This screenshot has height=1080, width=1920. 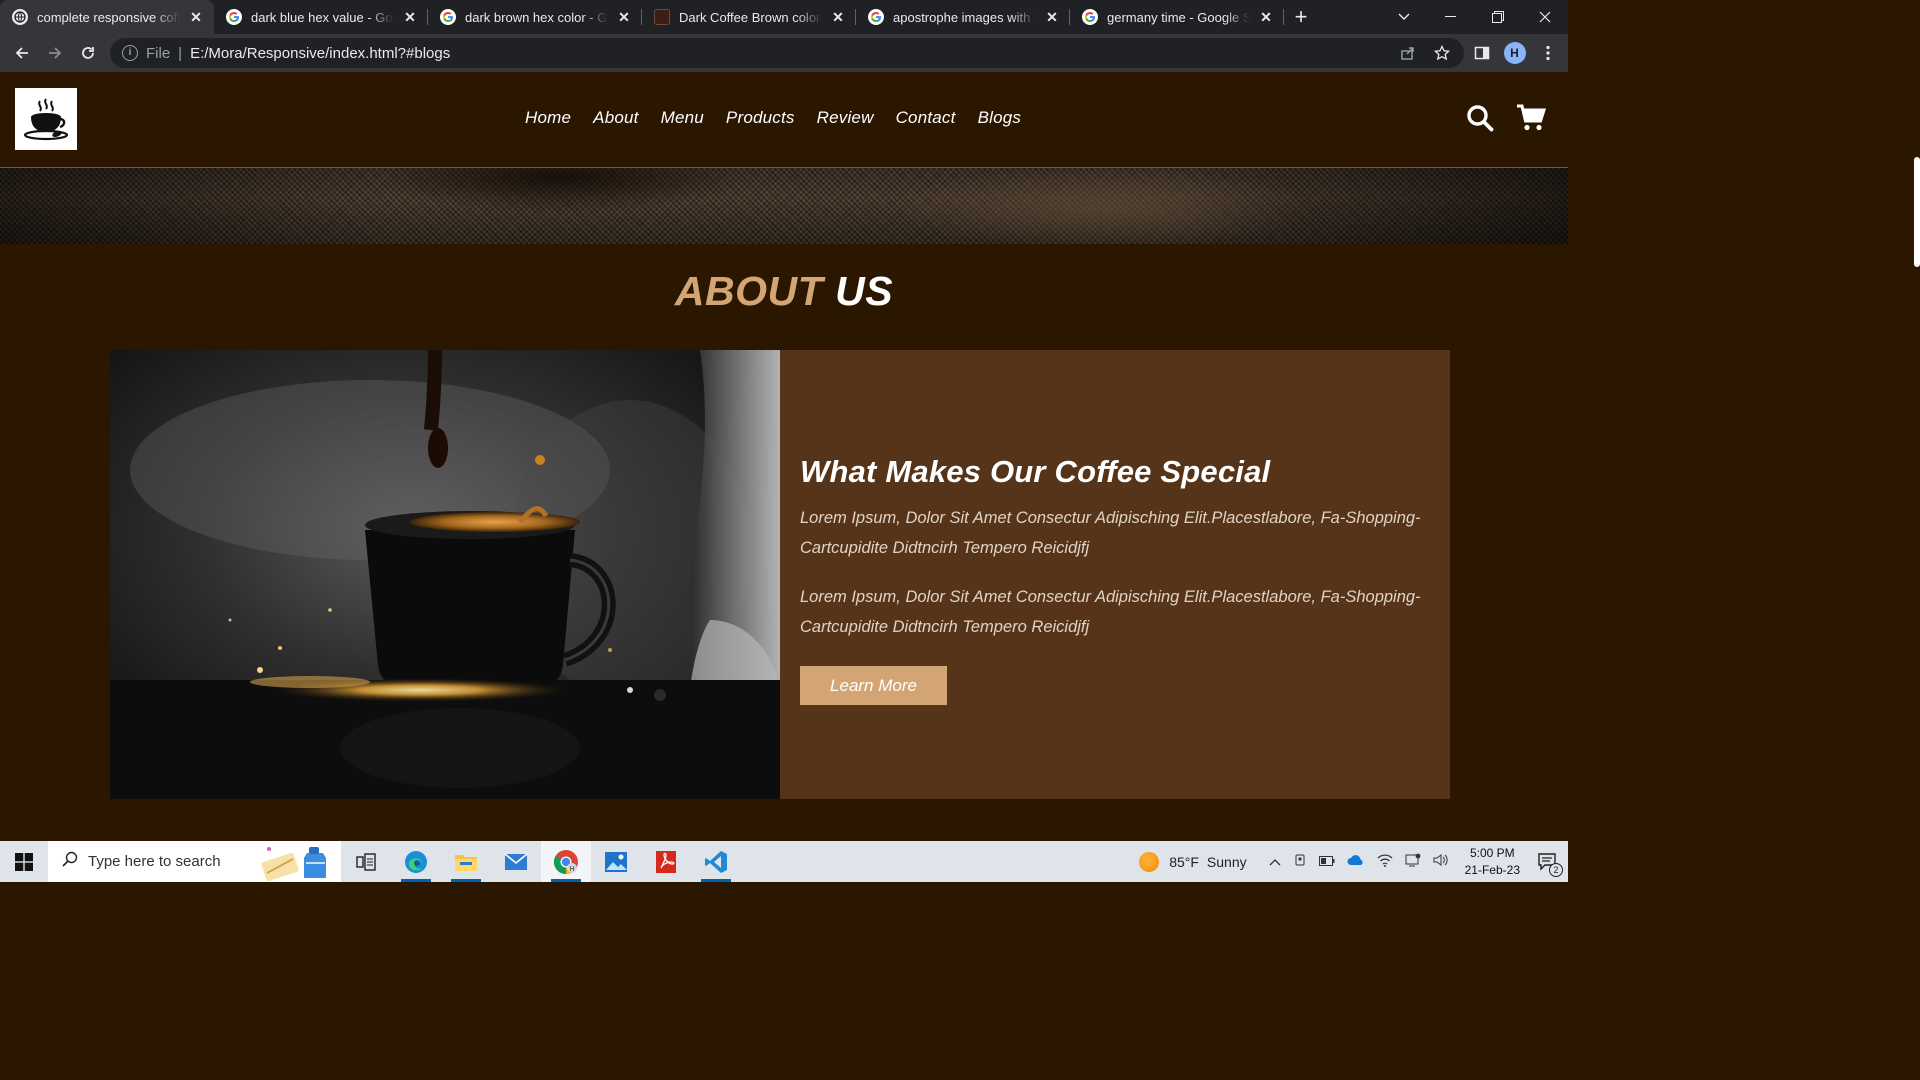 I want to click on about-heading: What Makes Our Coffee Special, so click(x=1035, y=471).